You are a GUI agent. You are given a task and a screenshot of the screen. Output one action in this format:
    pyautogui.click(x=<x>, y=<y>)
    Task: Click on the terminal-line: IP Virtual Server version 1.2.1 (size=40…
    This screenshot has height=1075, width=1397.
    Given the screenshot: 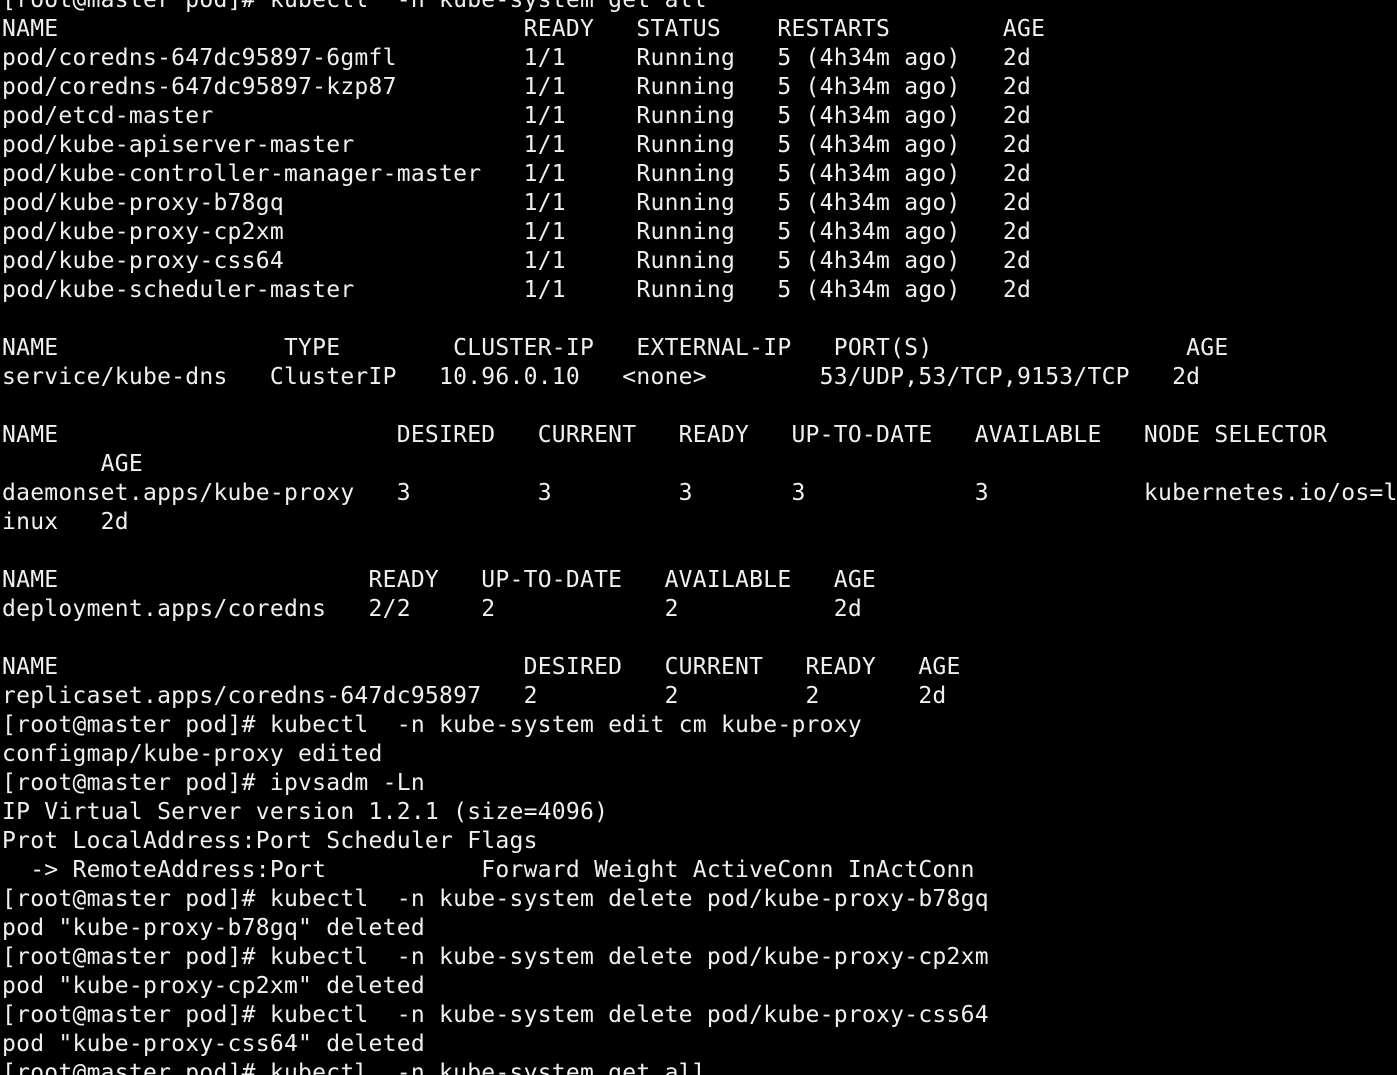 What is the action you would take?
    pyautogui.click(x=305, y=812)
    